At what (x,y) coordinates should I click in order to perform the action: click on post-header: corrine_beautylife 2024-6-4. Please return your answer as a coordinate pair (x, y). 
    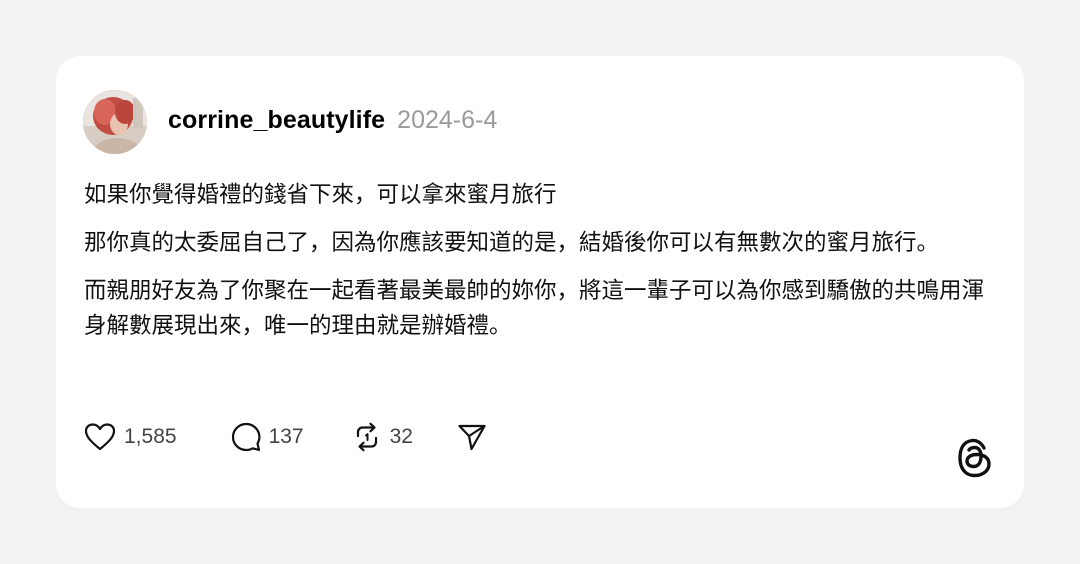
    Looking at the image, I should click on (332, 123).